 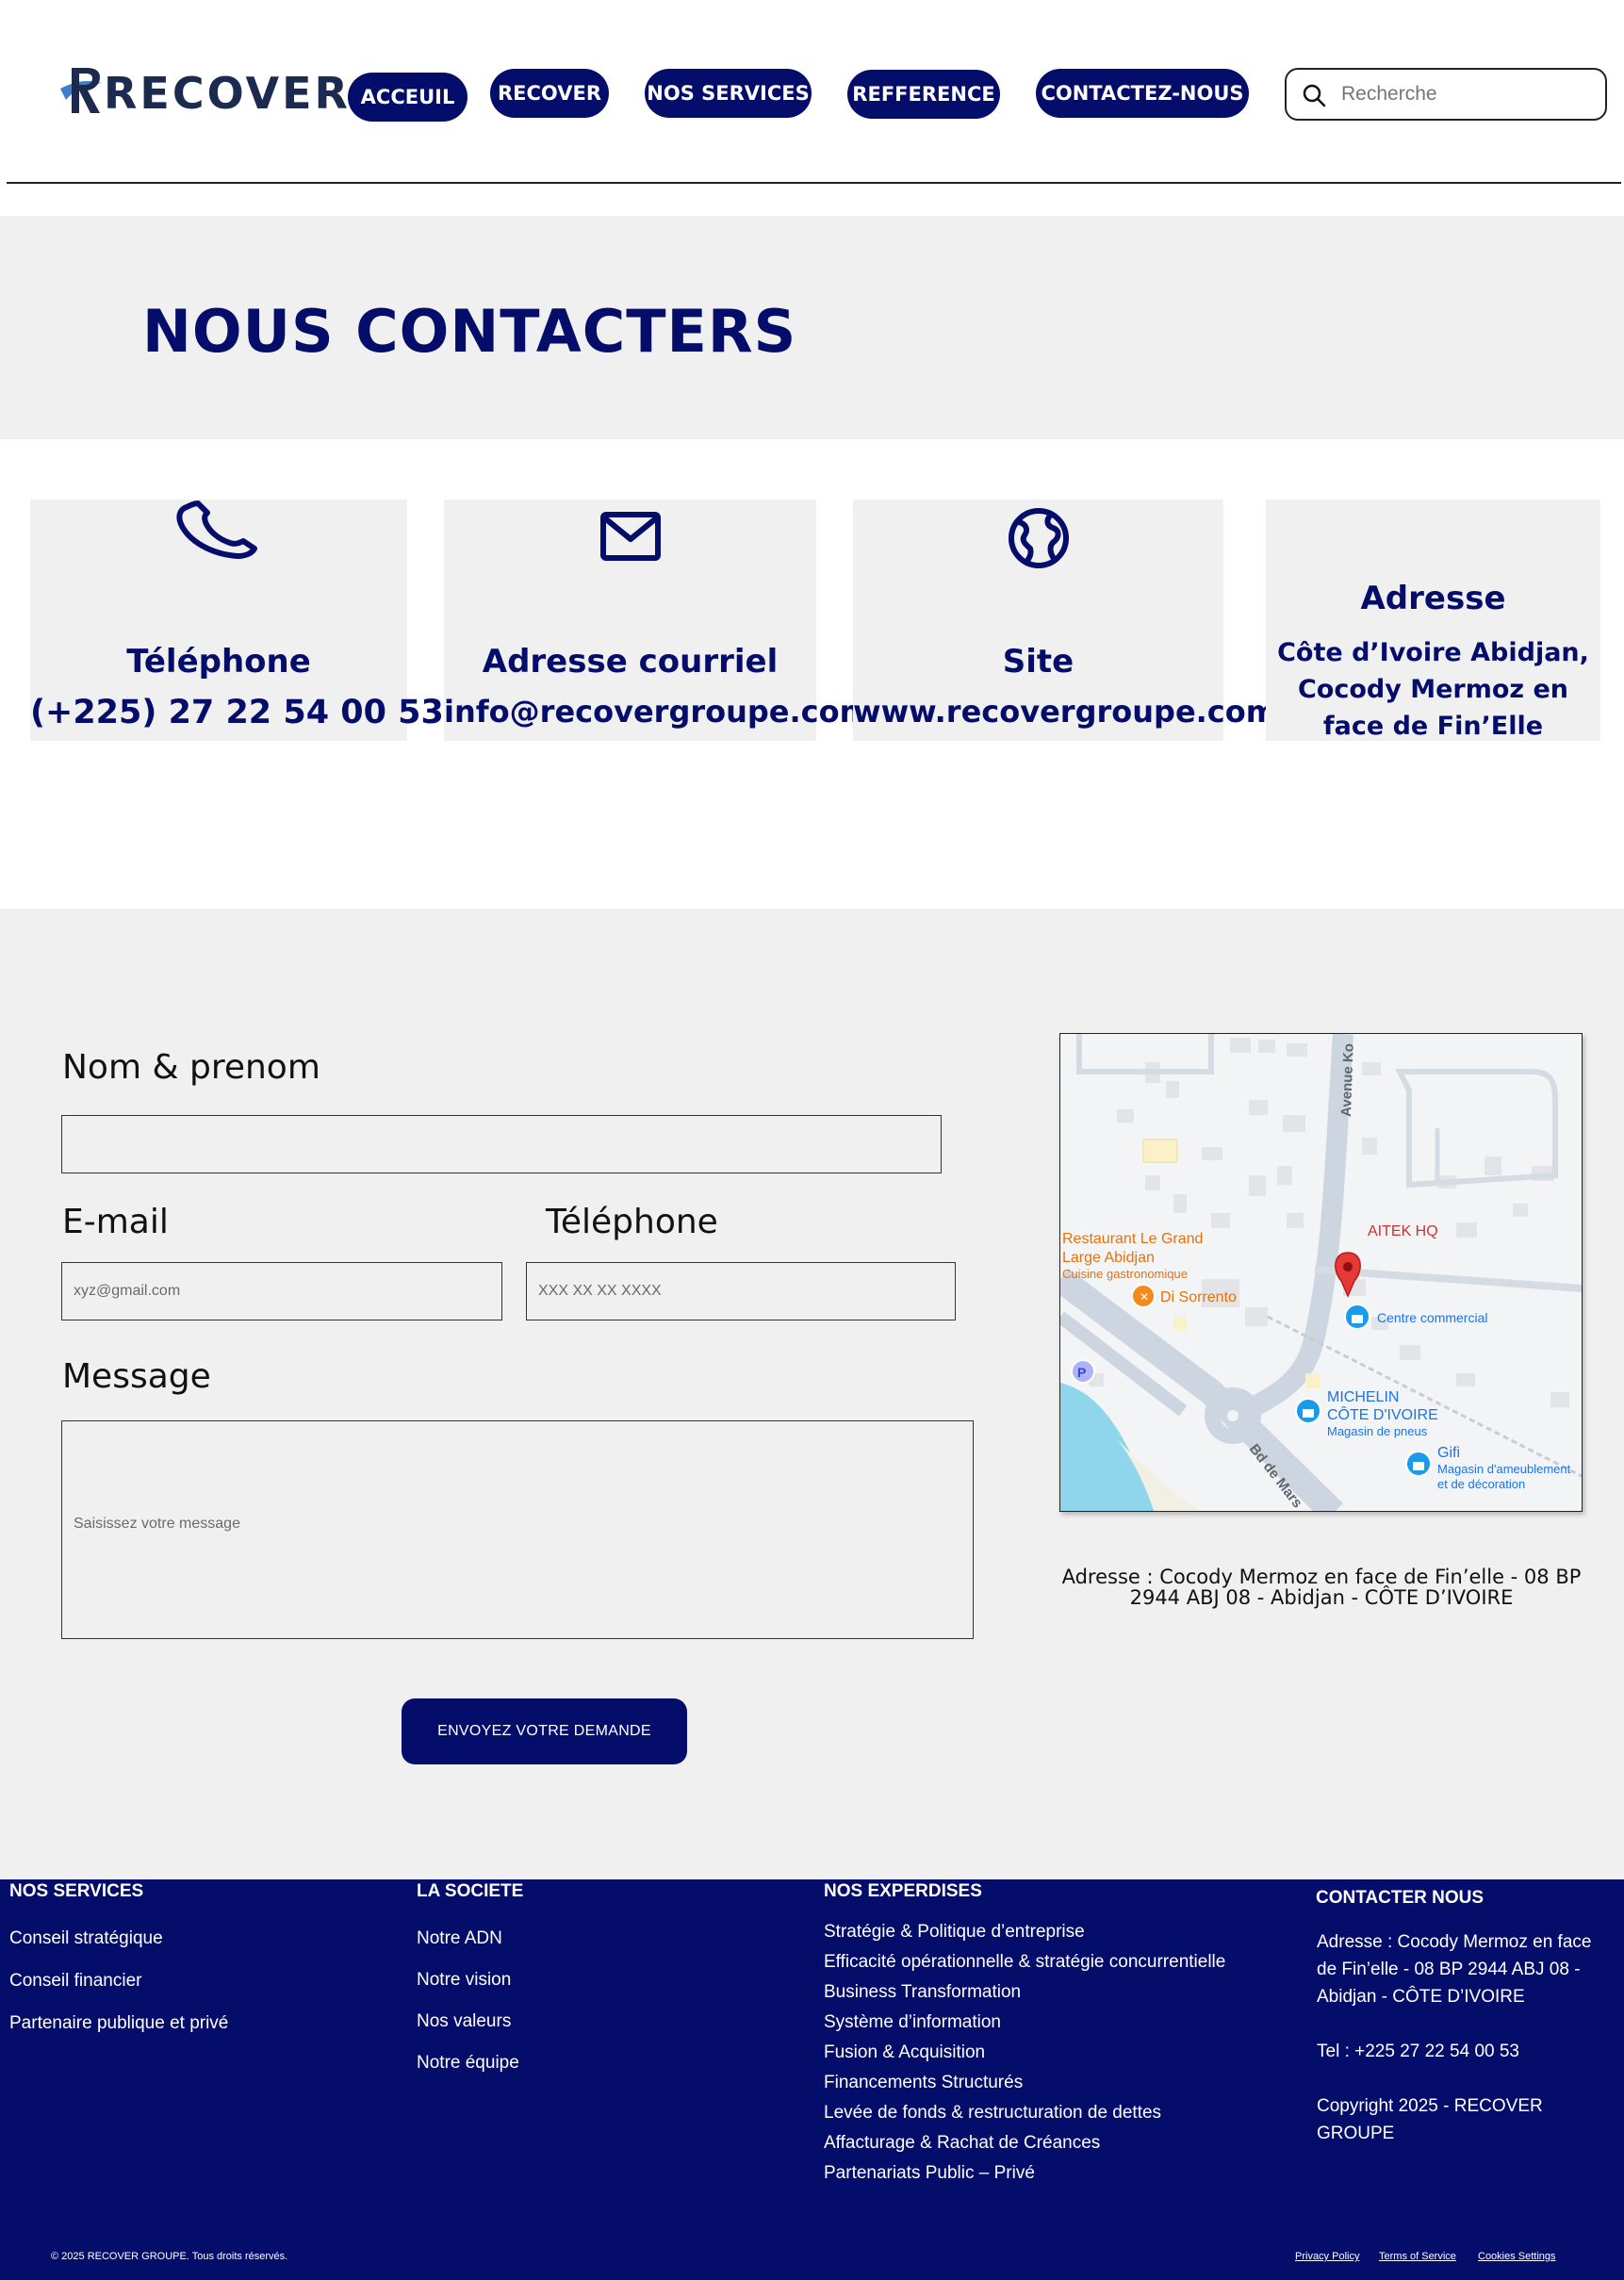 What do you see at coordinates (281, 1291) in the screenshot?
I see `email-field` at bounding box center [281, 1291].